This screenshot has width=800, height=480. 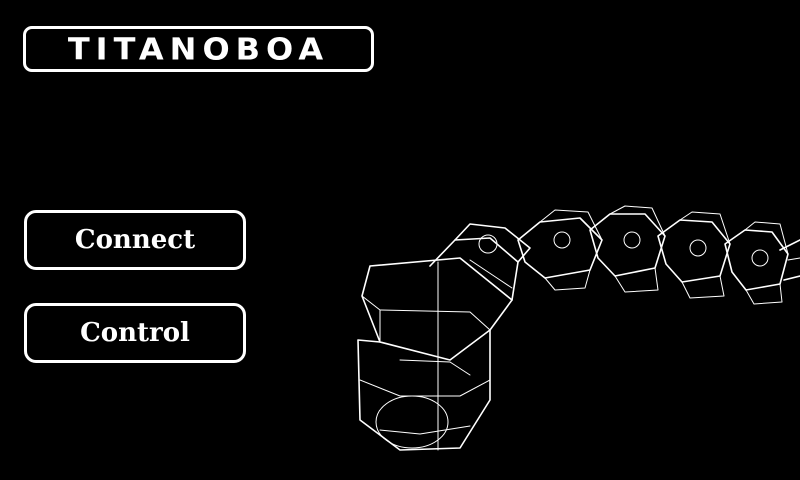 I want to click on snake-neck, so click(x=480, y=262).